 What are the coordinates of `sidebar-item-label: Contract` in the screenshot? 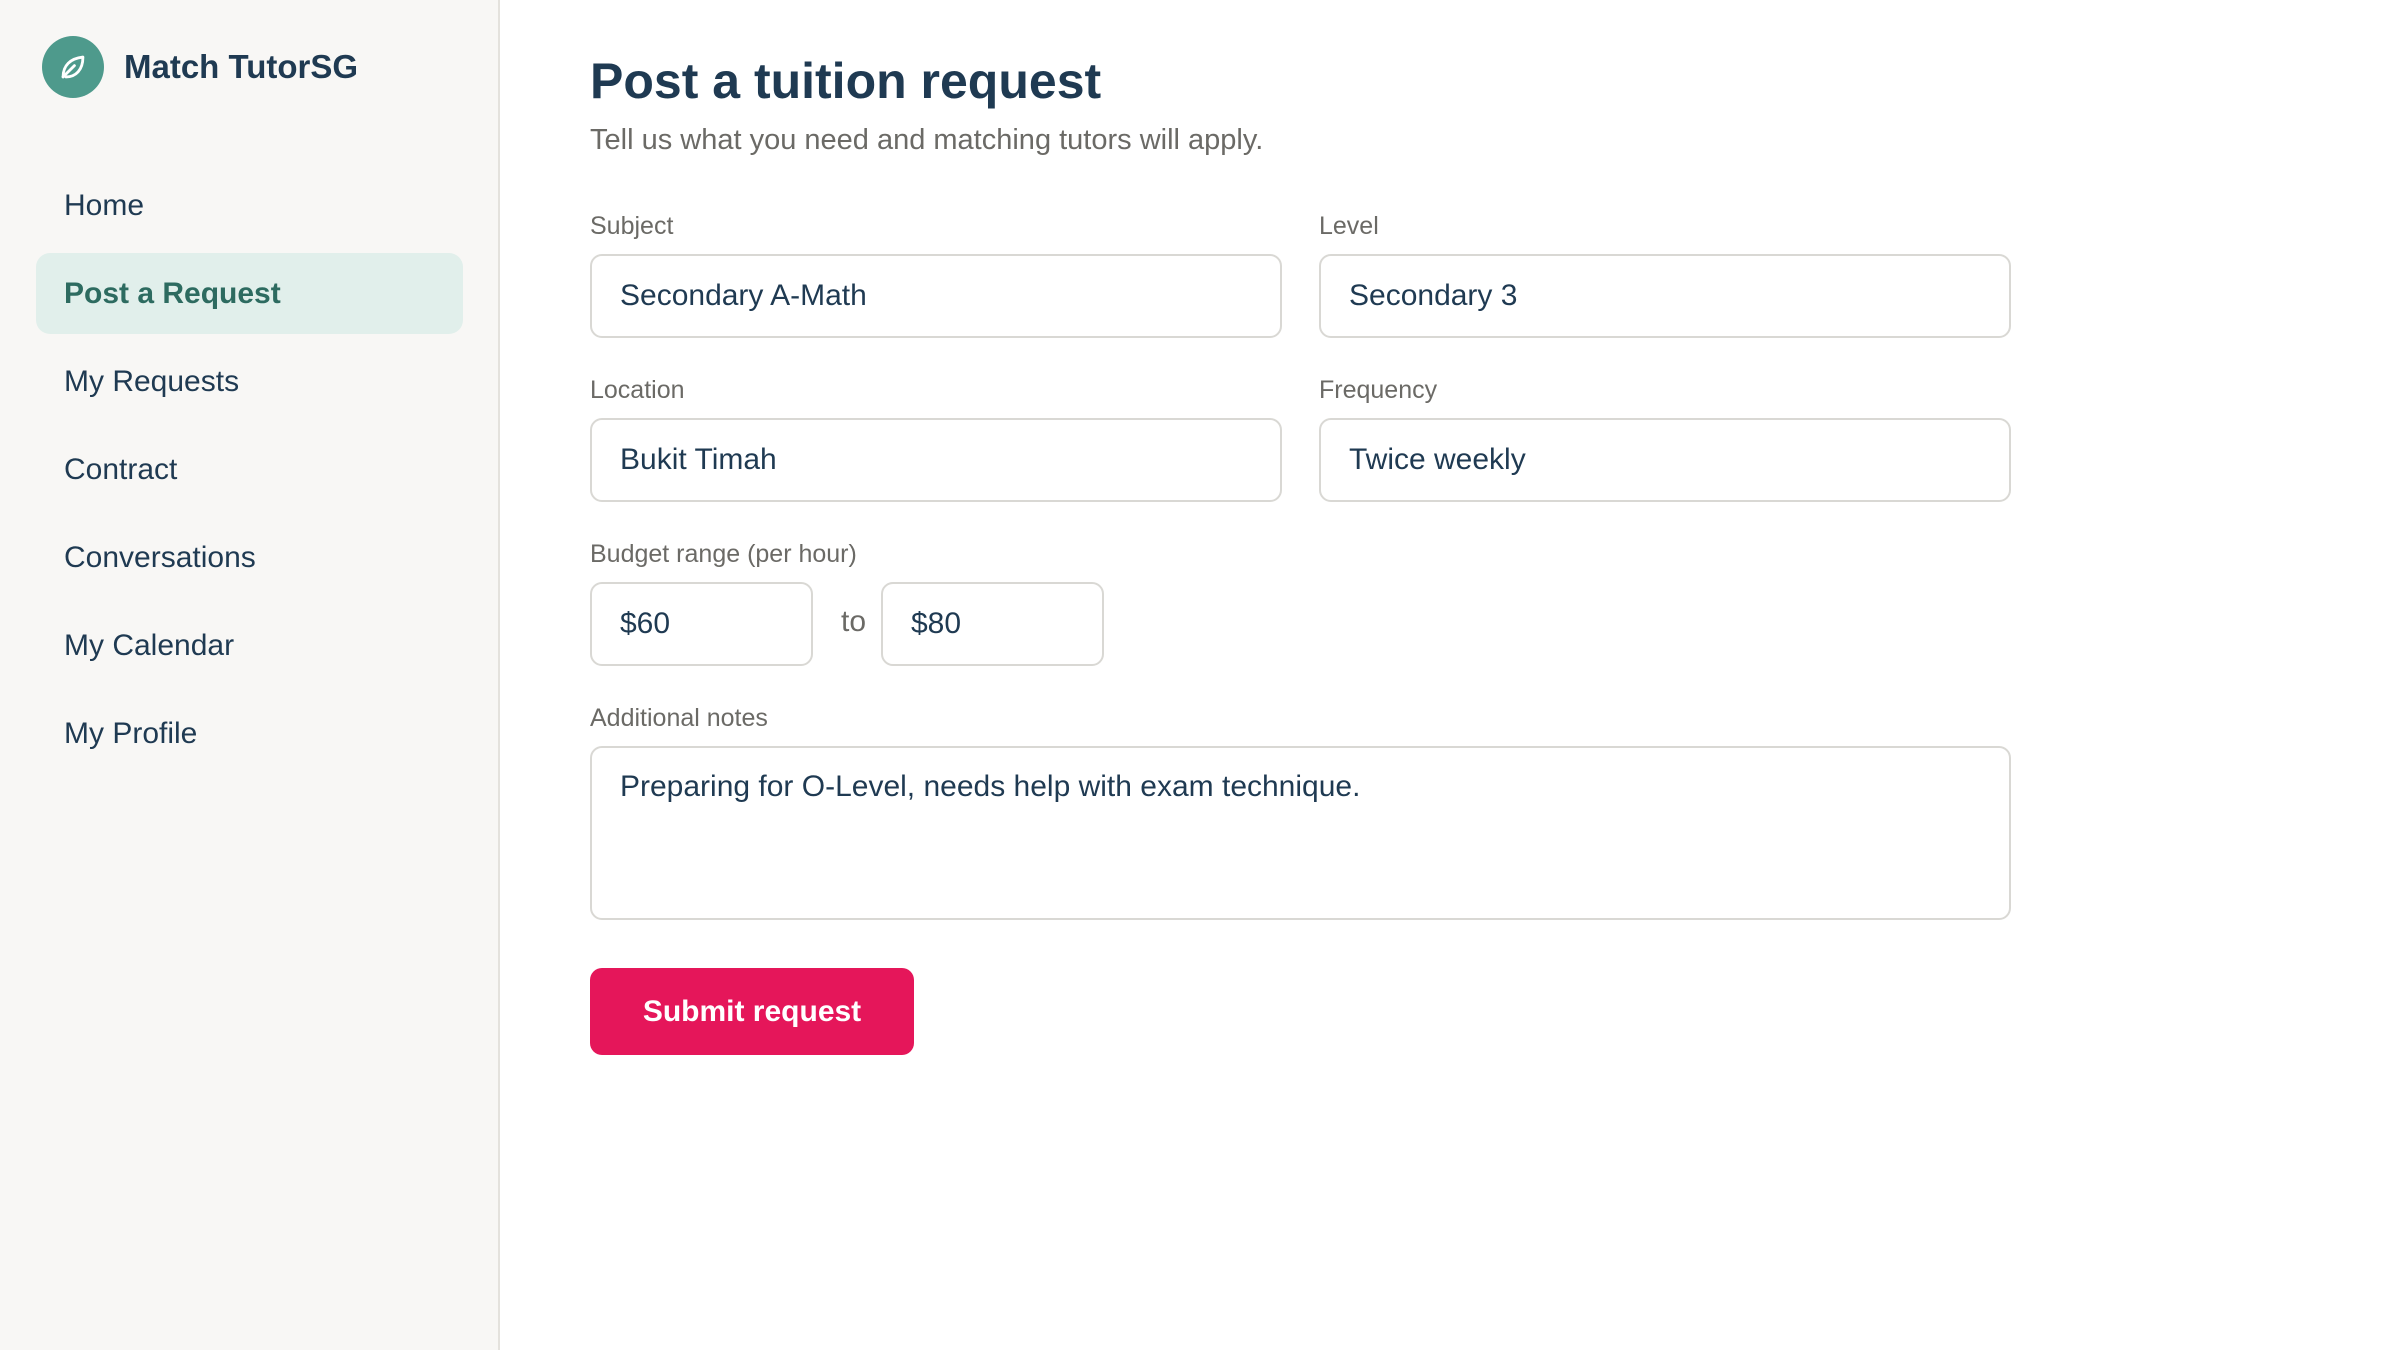 It's located at (121, 469).